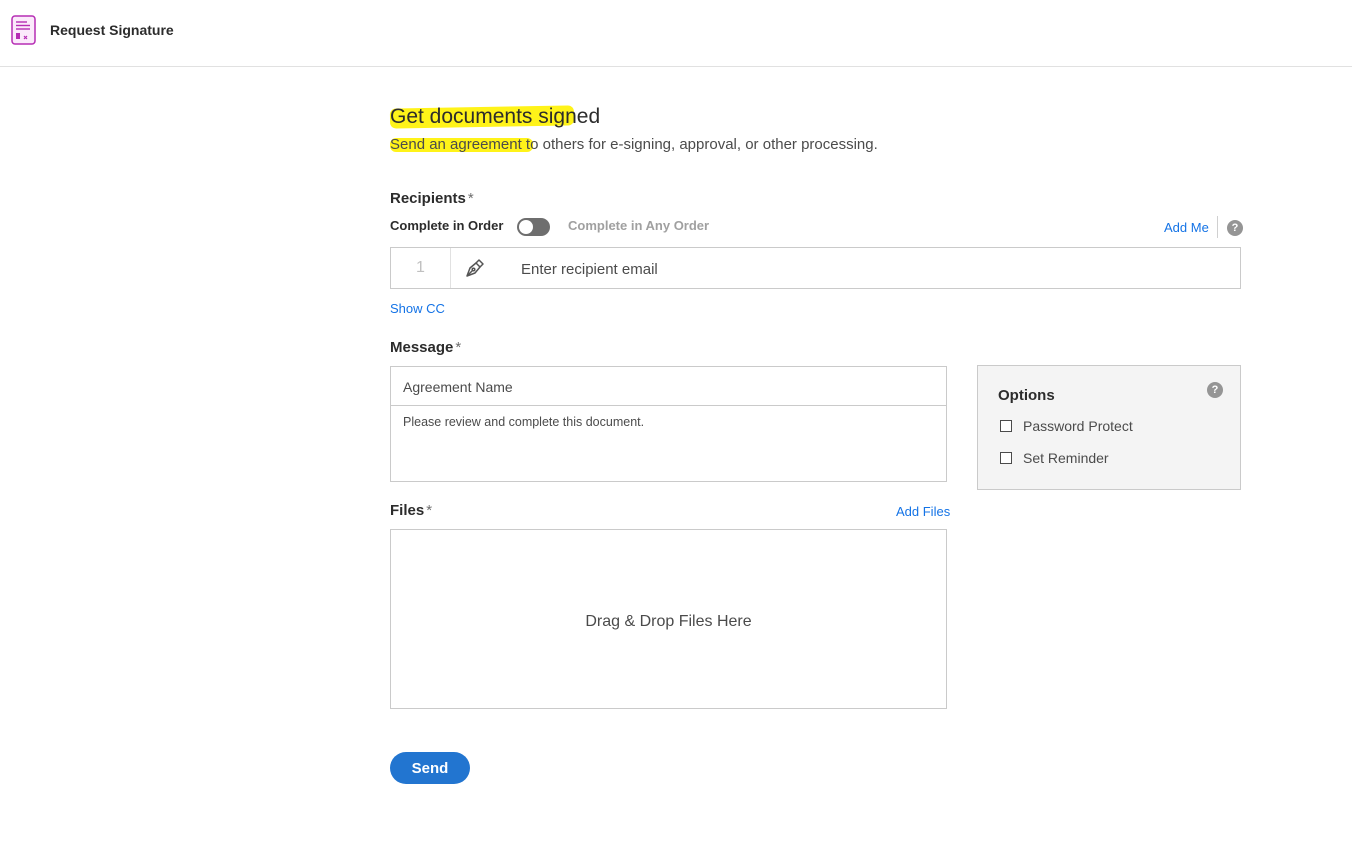 The image size is (1352, 868). I want to click on complete-in-order-label: Complete in Order, so click(447, 225).